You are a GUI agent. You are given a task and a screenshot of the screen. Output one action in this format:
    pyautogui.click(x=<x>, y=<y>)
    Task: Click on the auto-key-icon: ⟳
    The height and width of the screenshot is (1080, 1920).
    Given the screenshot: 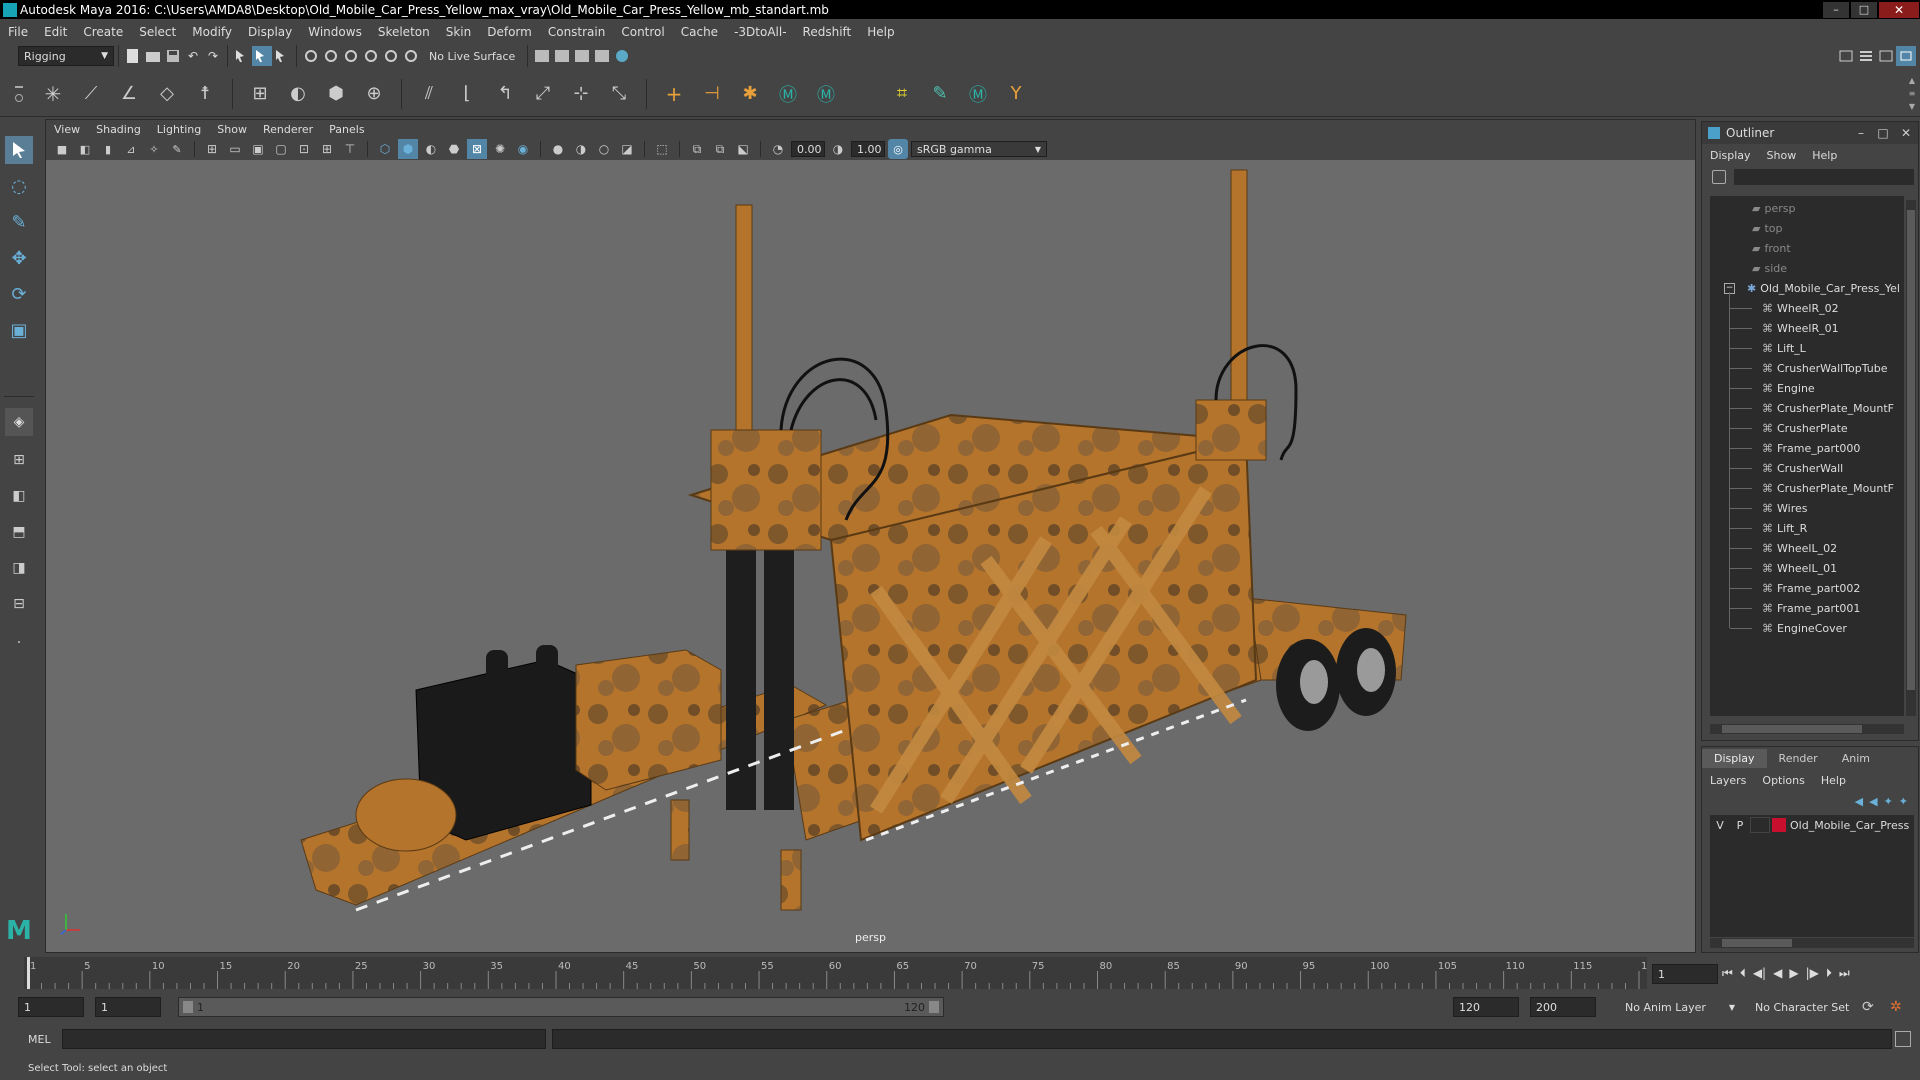 What is the action you would take?
    pyautogui.click(x=1868, y=1007)
    